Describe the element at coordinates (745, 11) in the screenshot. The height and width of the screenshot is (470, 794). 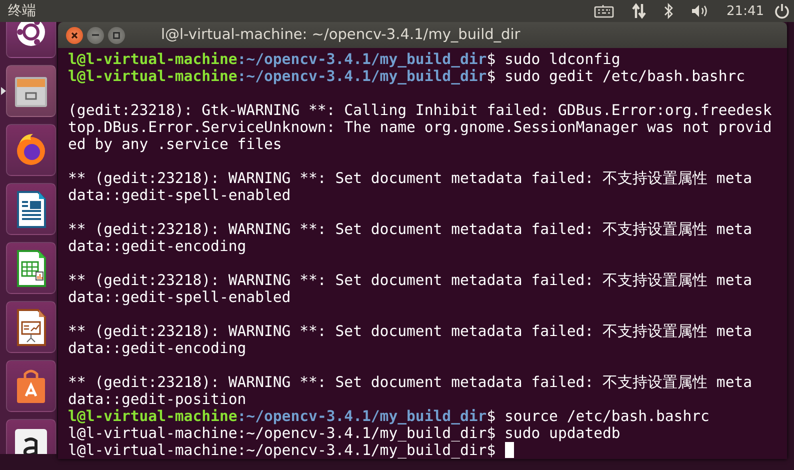
I see `clock-time: 21:41` at that location.